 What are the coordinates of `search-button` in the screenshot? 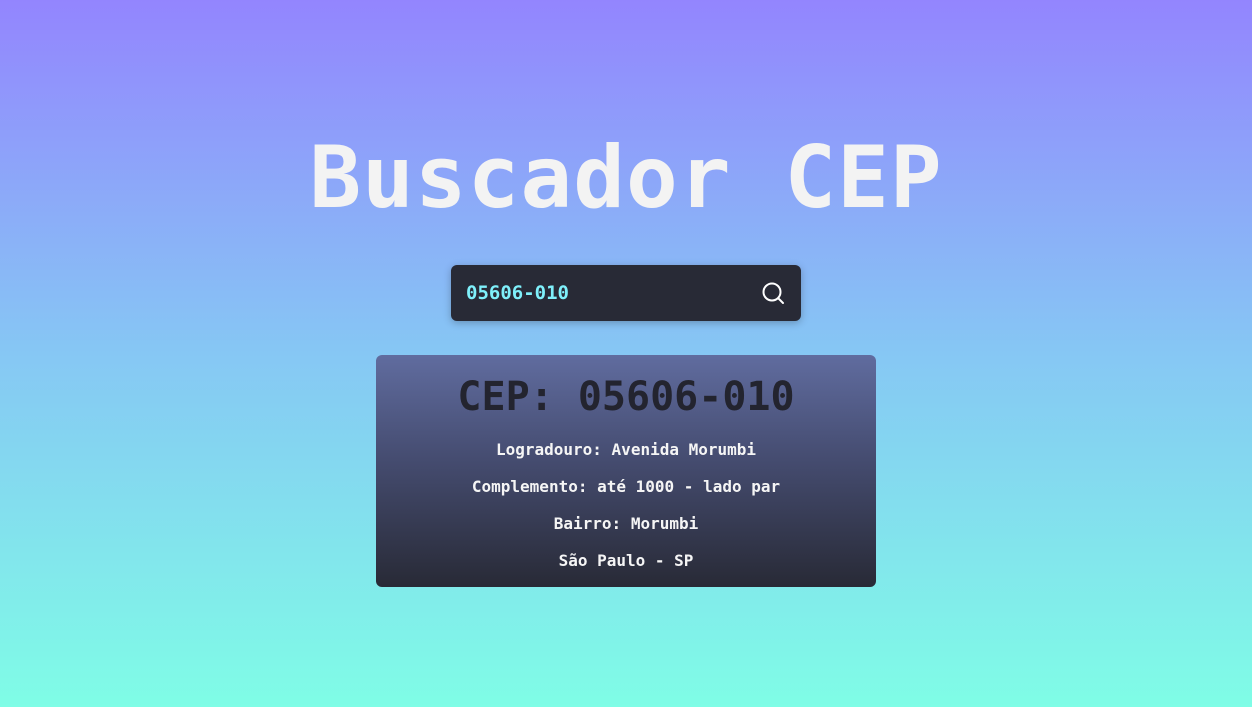 It's located at (773, 293).